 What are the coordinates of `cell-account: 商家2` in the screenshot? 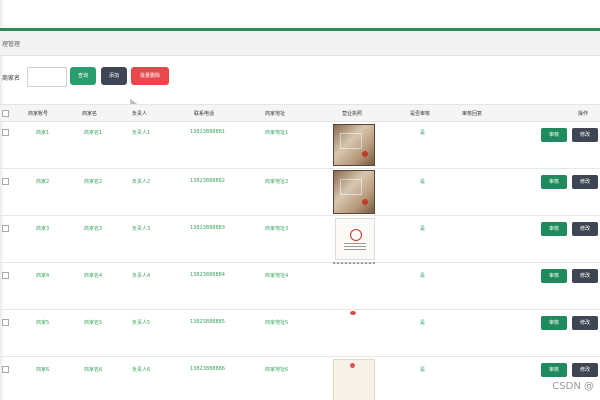 It's located at (43, 182).